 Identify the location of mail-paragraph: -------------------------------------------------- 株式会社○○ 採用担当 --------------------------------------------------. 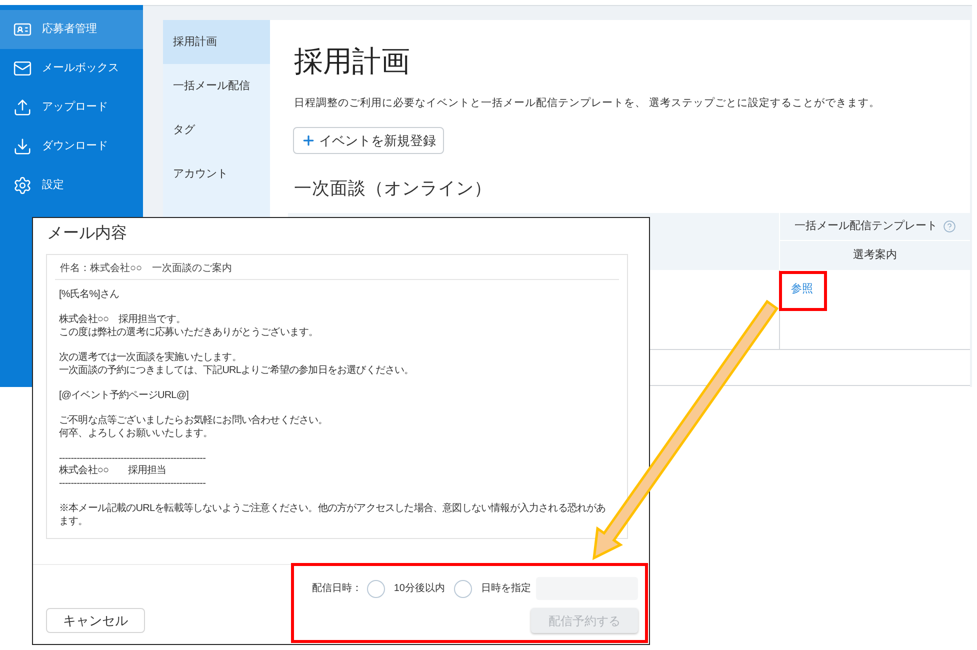
(132, 471).